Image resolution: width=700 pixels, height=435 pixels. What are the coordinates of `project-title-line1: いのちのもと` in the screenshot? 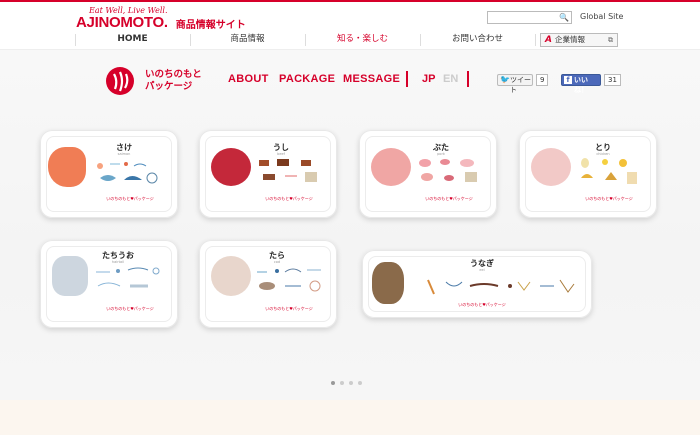 It's located at (173, 74).